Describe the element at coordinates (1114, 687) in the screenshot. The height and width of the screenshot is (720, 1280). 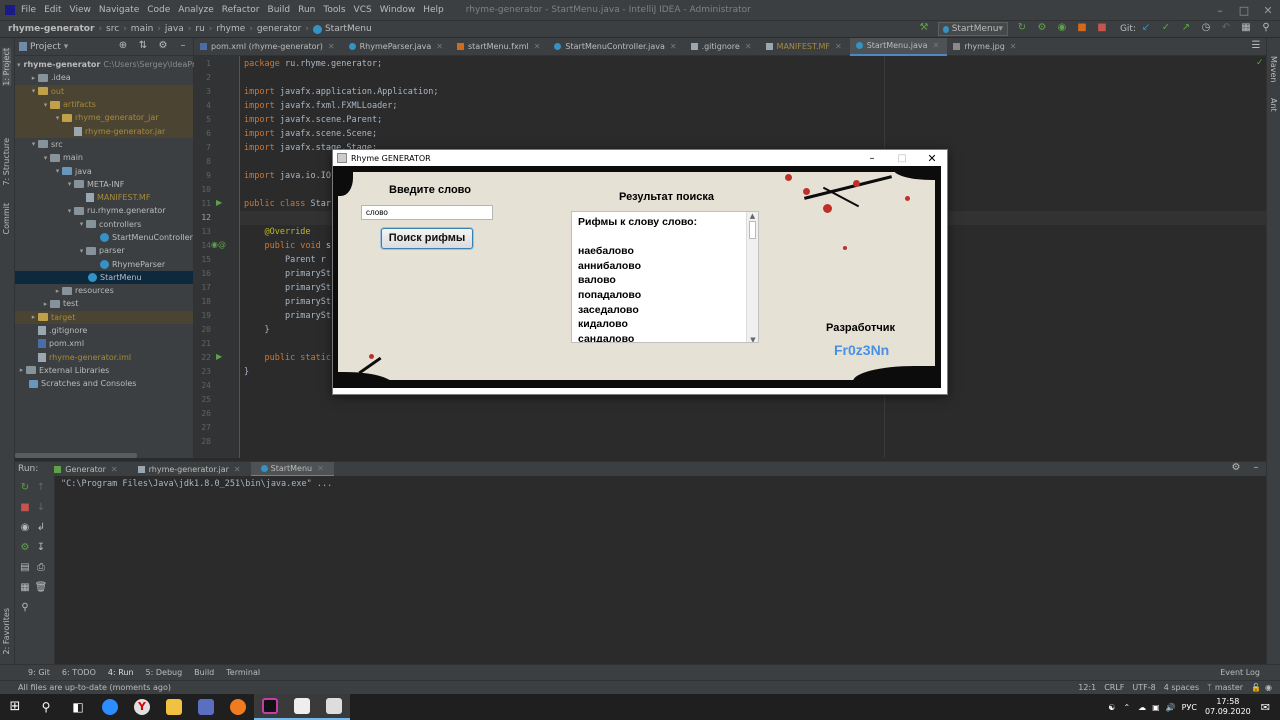
I see `line-separator: CRLF` at that location.